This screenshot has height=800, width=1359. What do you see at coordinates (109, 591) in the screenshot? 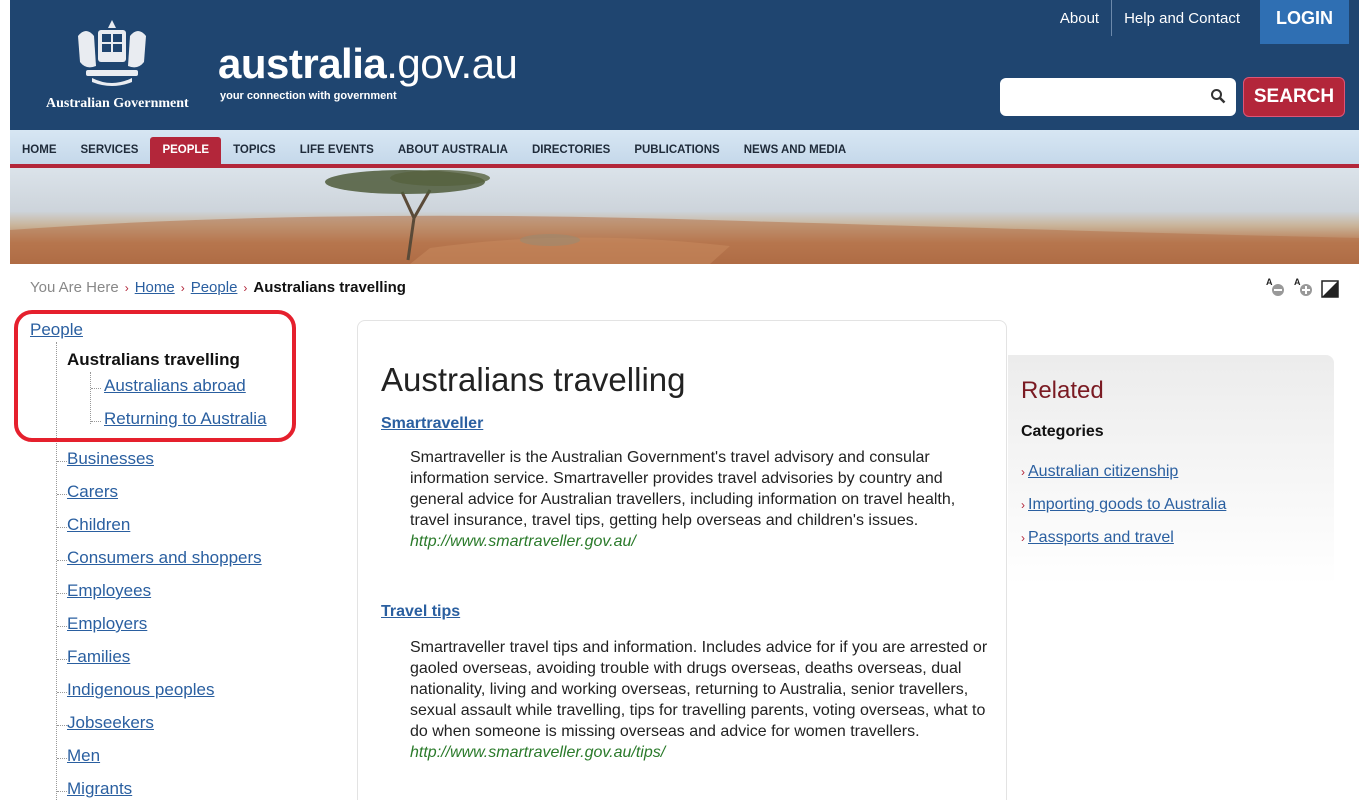
I see `leftnav-employees: Employees` at bounding box center [109, 591].